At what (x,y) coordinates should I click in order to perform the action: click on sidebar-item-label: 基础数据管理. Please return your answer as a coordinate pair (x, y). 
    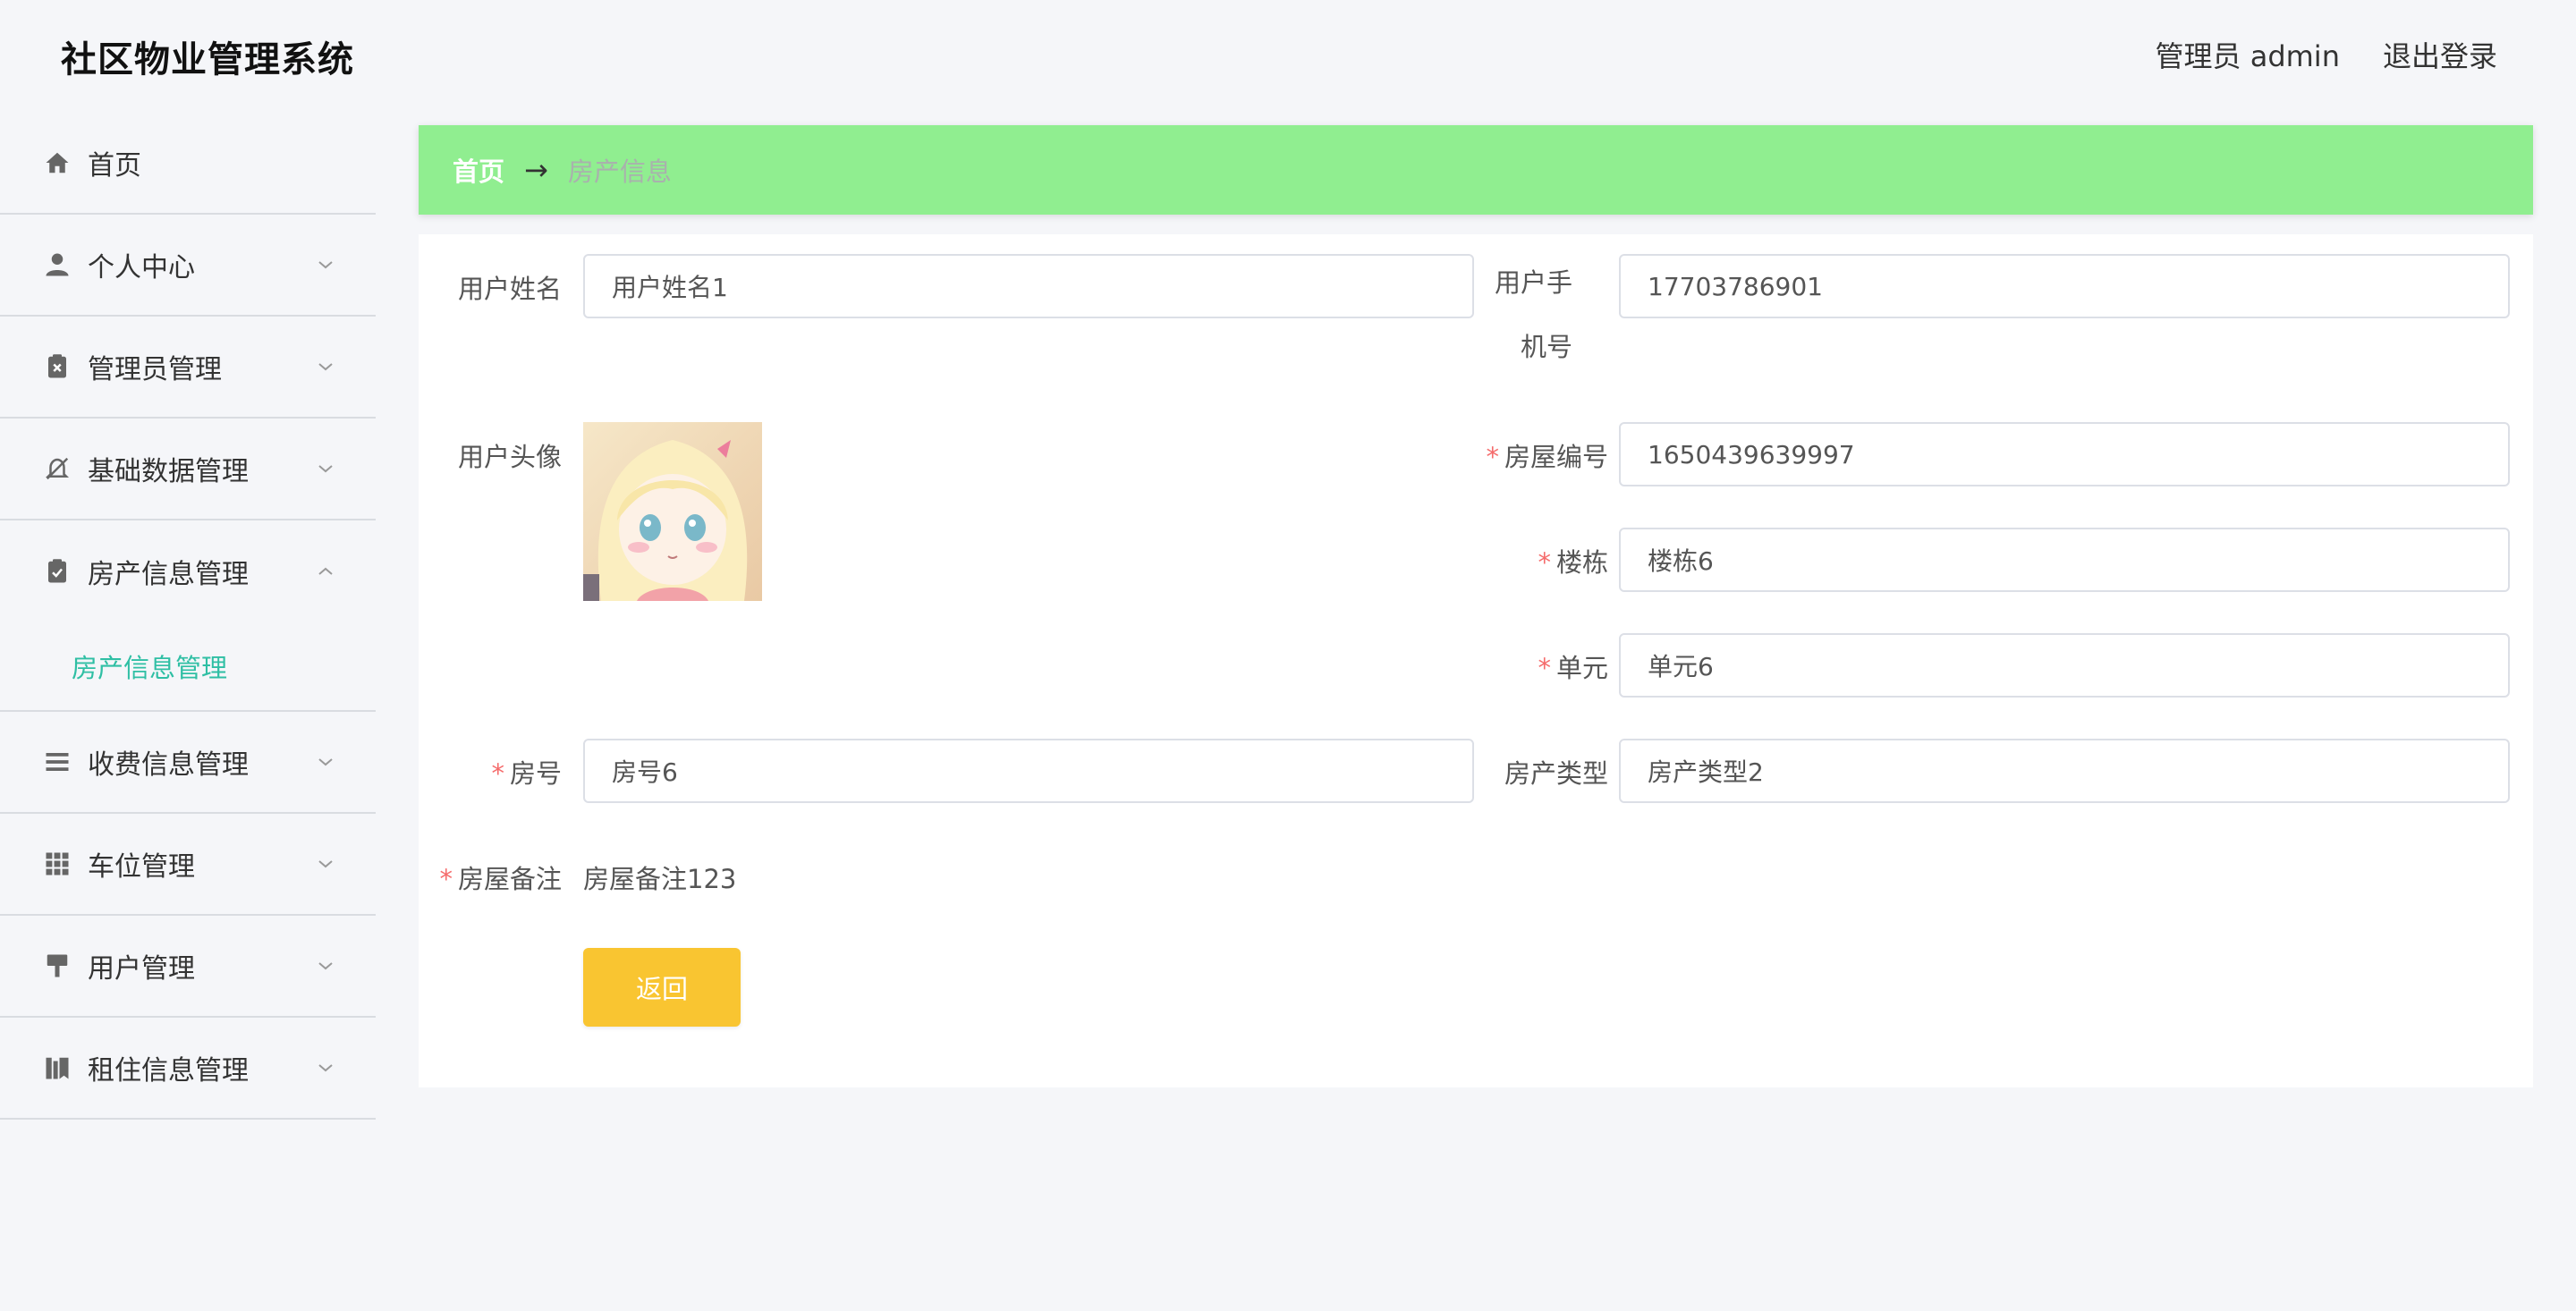
    Looking at the image, I should click on (168, 471).